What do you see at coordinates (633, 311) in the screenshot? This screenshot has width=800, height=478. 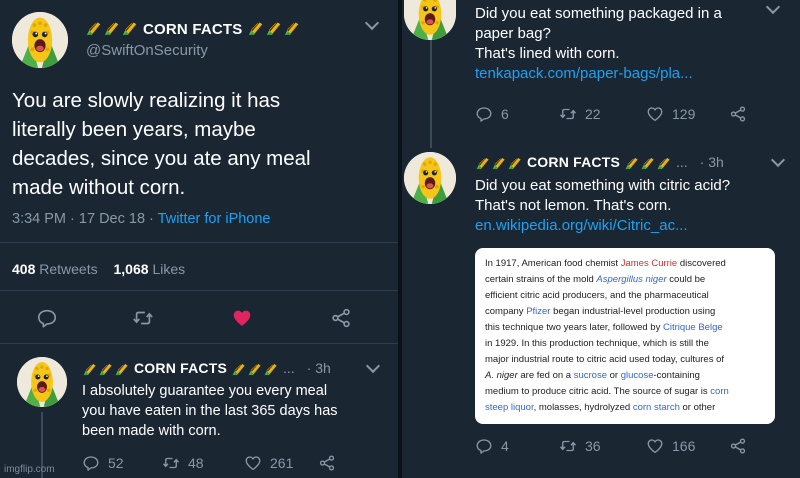 I see `excerpt-text: began industrial-level production using` at bounding box center [633, 311].